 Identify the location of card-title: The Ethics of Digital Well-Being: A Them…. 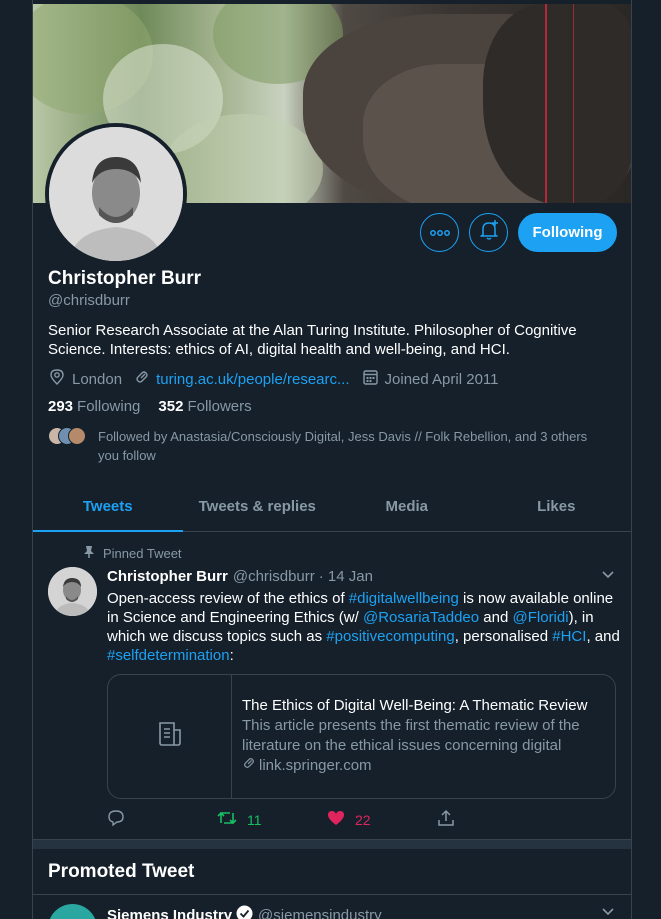
(415, 705).